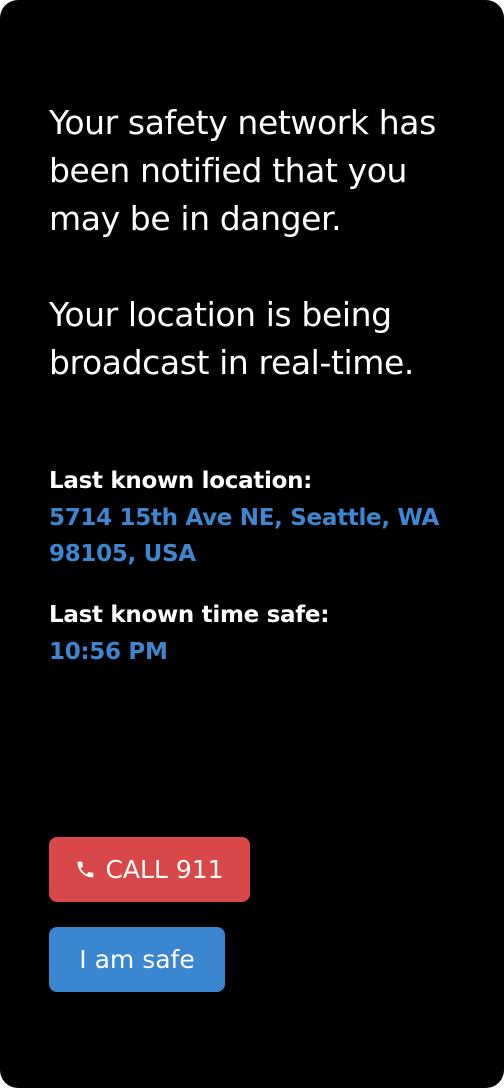 The image size is (504, 1088). I want to click on location-value: 5714 15th Ave NE, Seattle, WA 98105, USA, so click(244, 536).